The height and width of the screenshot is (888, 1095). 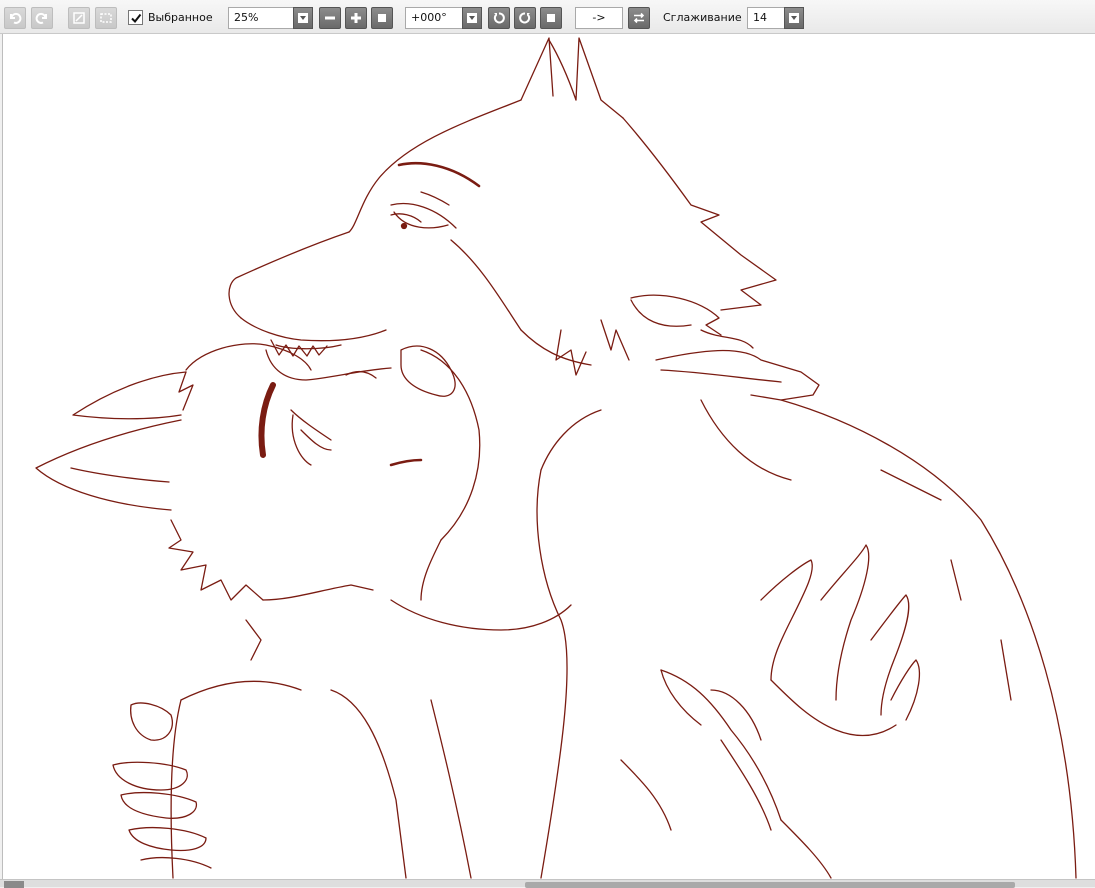 I want to click on favorite-checkbox, so click(x=135, y=17).